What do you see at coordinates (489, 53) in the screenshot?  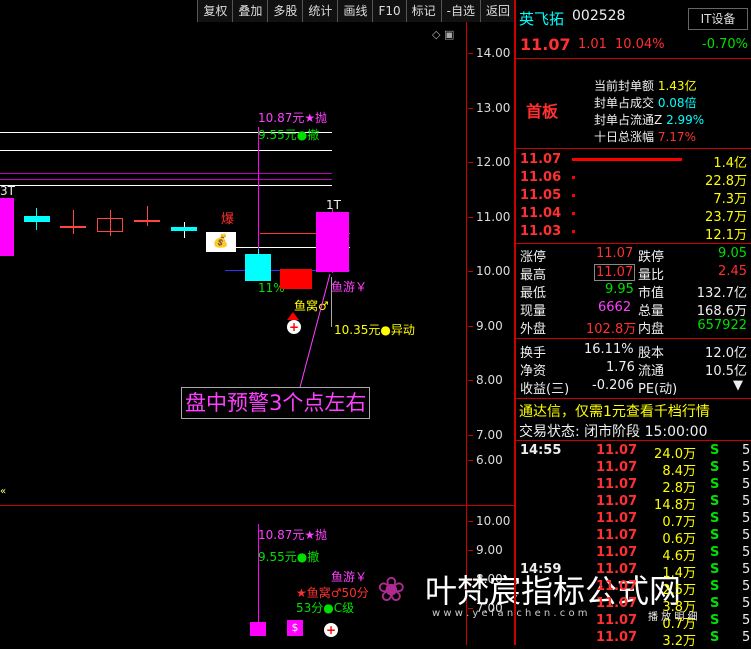 I see `y-tick: 14.00` at bounding box center [489, 53].